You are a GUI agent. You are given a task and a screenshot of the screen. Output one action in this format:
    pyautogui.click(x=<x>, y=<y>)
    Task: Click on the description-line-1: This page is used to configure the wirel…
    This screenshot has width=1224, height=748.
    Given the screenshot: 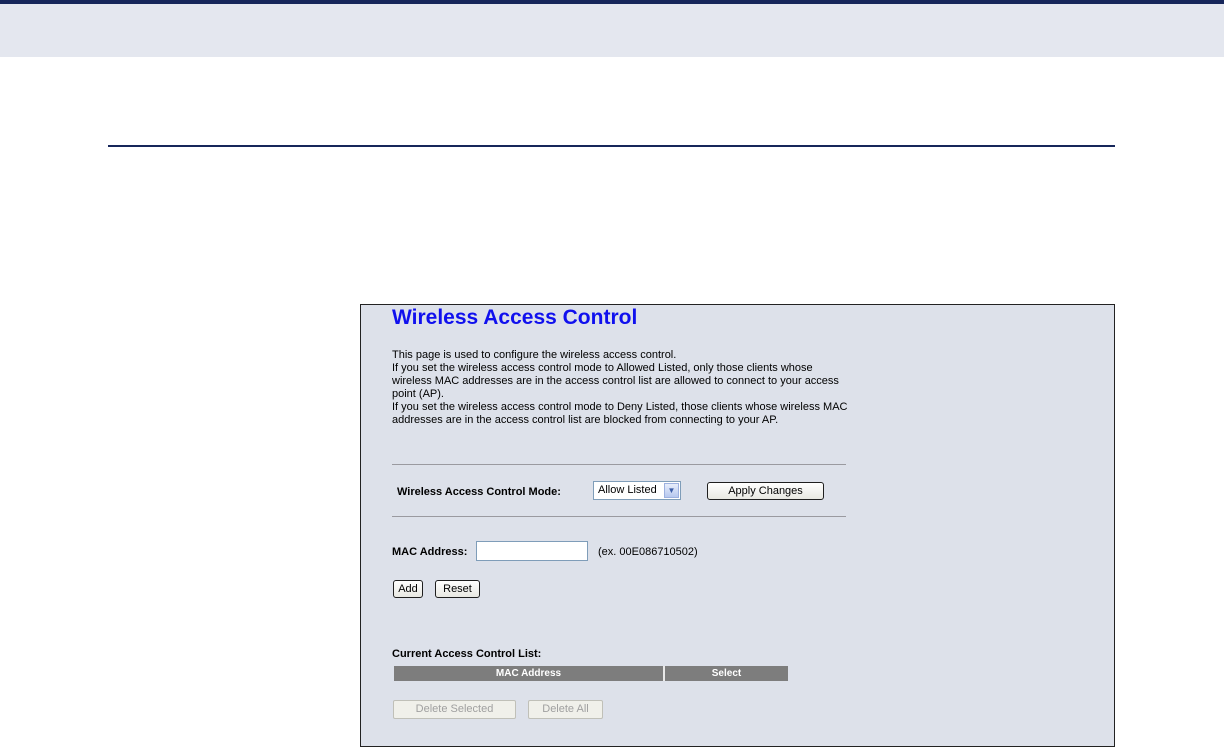 What is the action you would take?
    pyautogui.click(x=534, y=355)
    